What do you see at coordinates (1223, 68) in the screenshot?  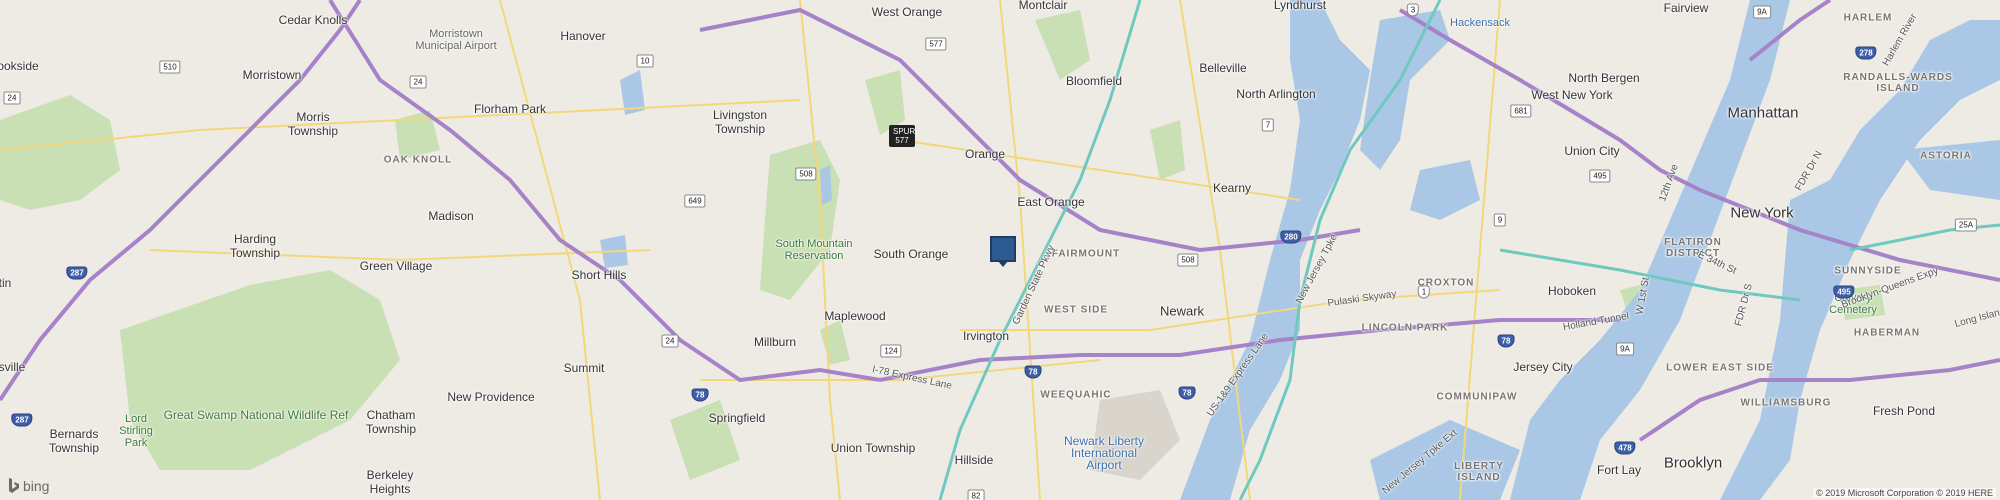 I see `city-label: Belleville` at bounding box center [1223, 68].